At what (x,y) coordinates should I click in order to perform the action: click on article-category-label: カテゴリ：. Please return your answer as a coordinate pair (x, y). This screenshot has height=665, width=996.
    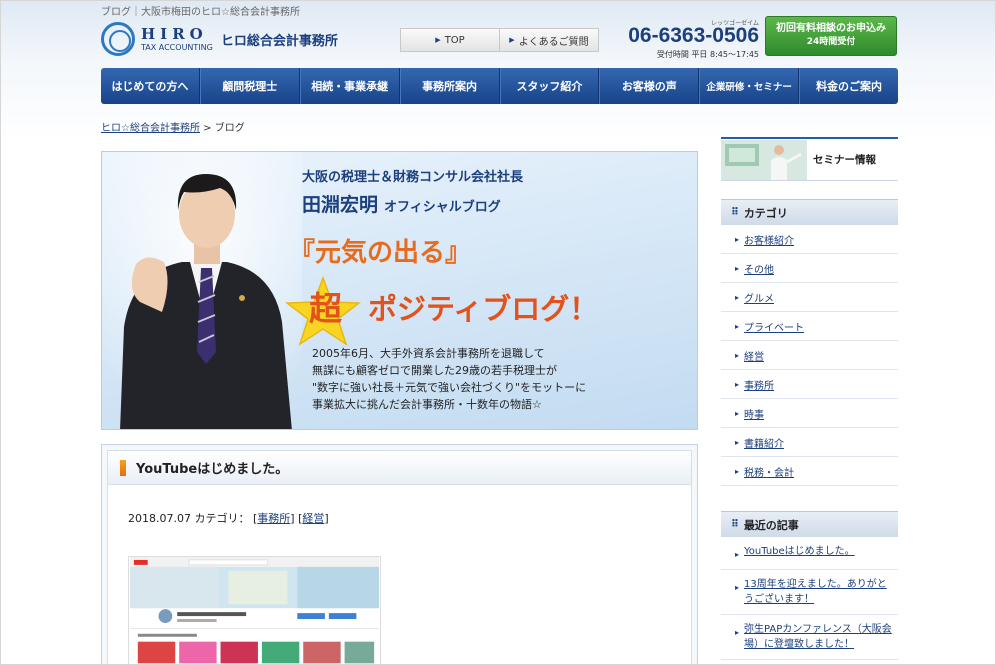
    Looking at the image, I should click on (222, 518).